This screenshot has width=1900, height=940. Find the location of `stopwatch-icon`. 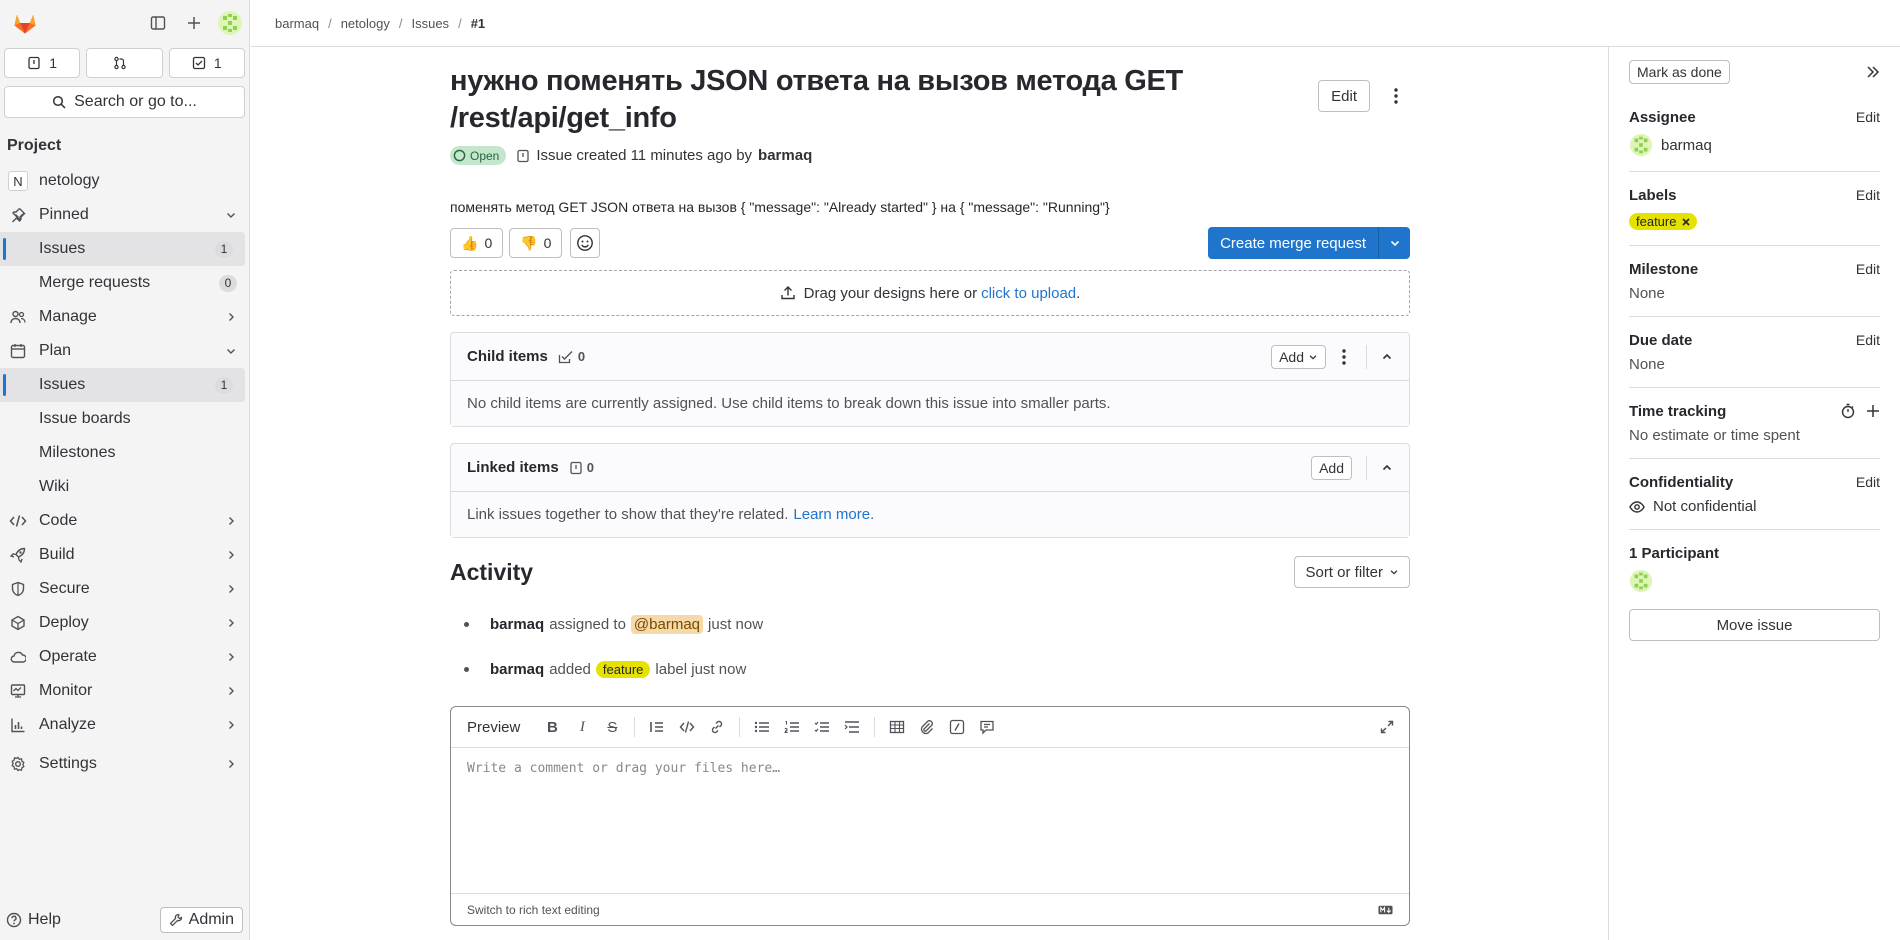

stopwatch-icon is located at coordinates (1848, 411).